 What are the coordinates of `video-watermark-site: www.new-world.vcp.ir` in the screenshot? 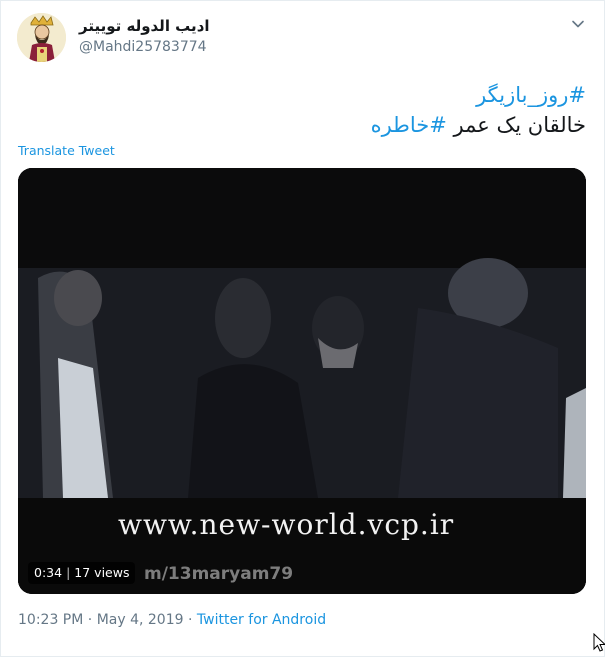 It's located at (286, 524).